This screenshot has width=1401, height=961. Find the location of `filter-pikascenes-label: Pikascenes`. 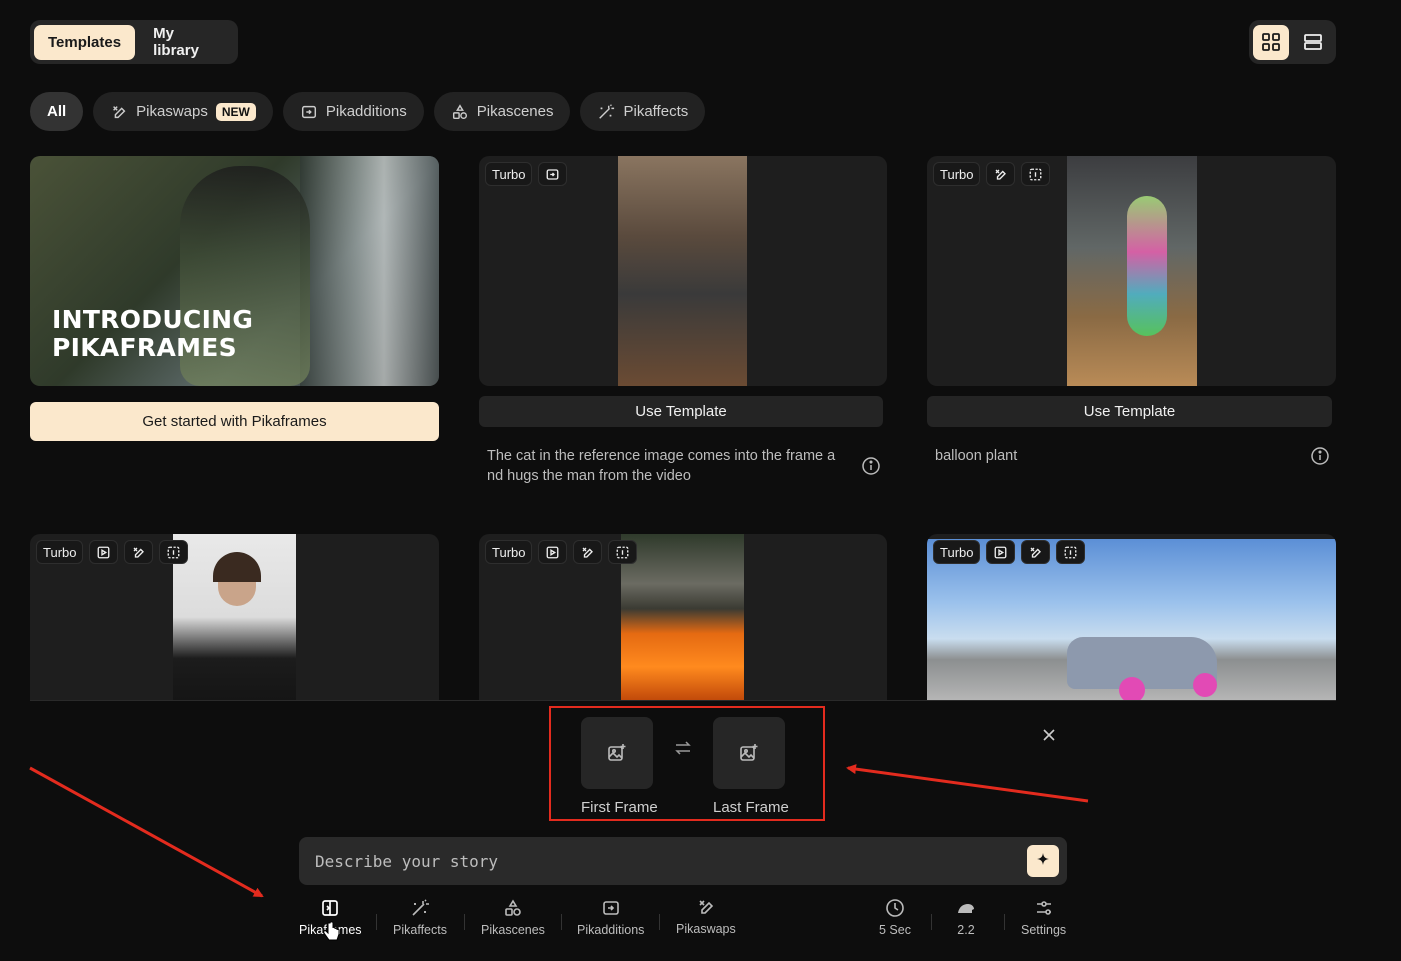

filter-pikascenes-label: Pikascenes is located at coordinates (515, 111).